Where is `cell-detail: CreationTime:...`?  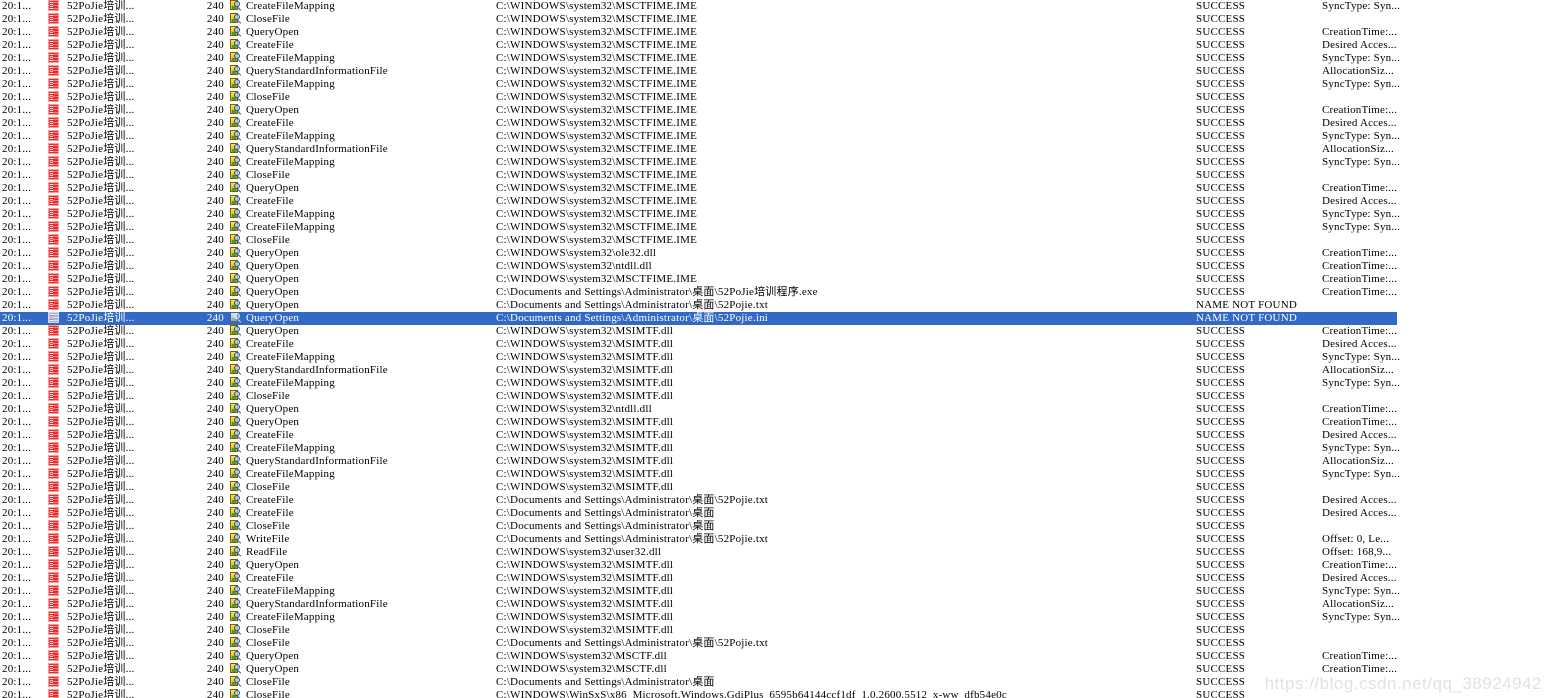 cell-detail: CreationTime:... is located at coordinates (1360, 292).